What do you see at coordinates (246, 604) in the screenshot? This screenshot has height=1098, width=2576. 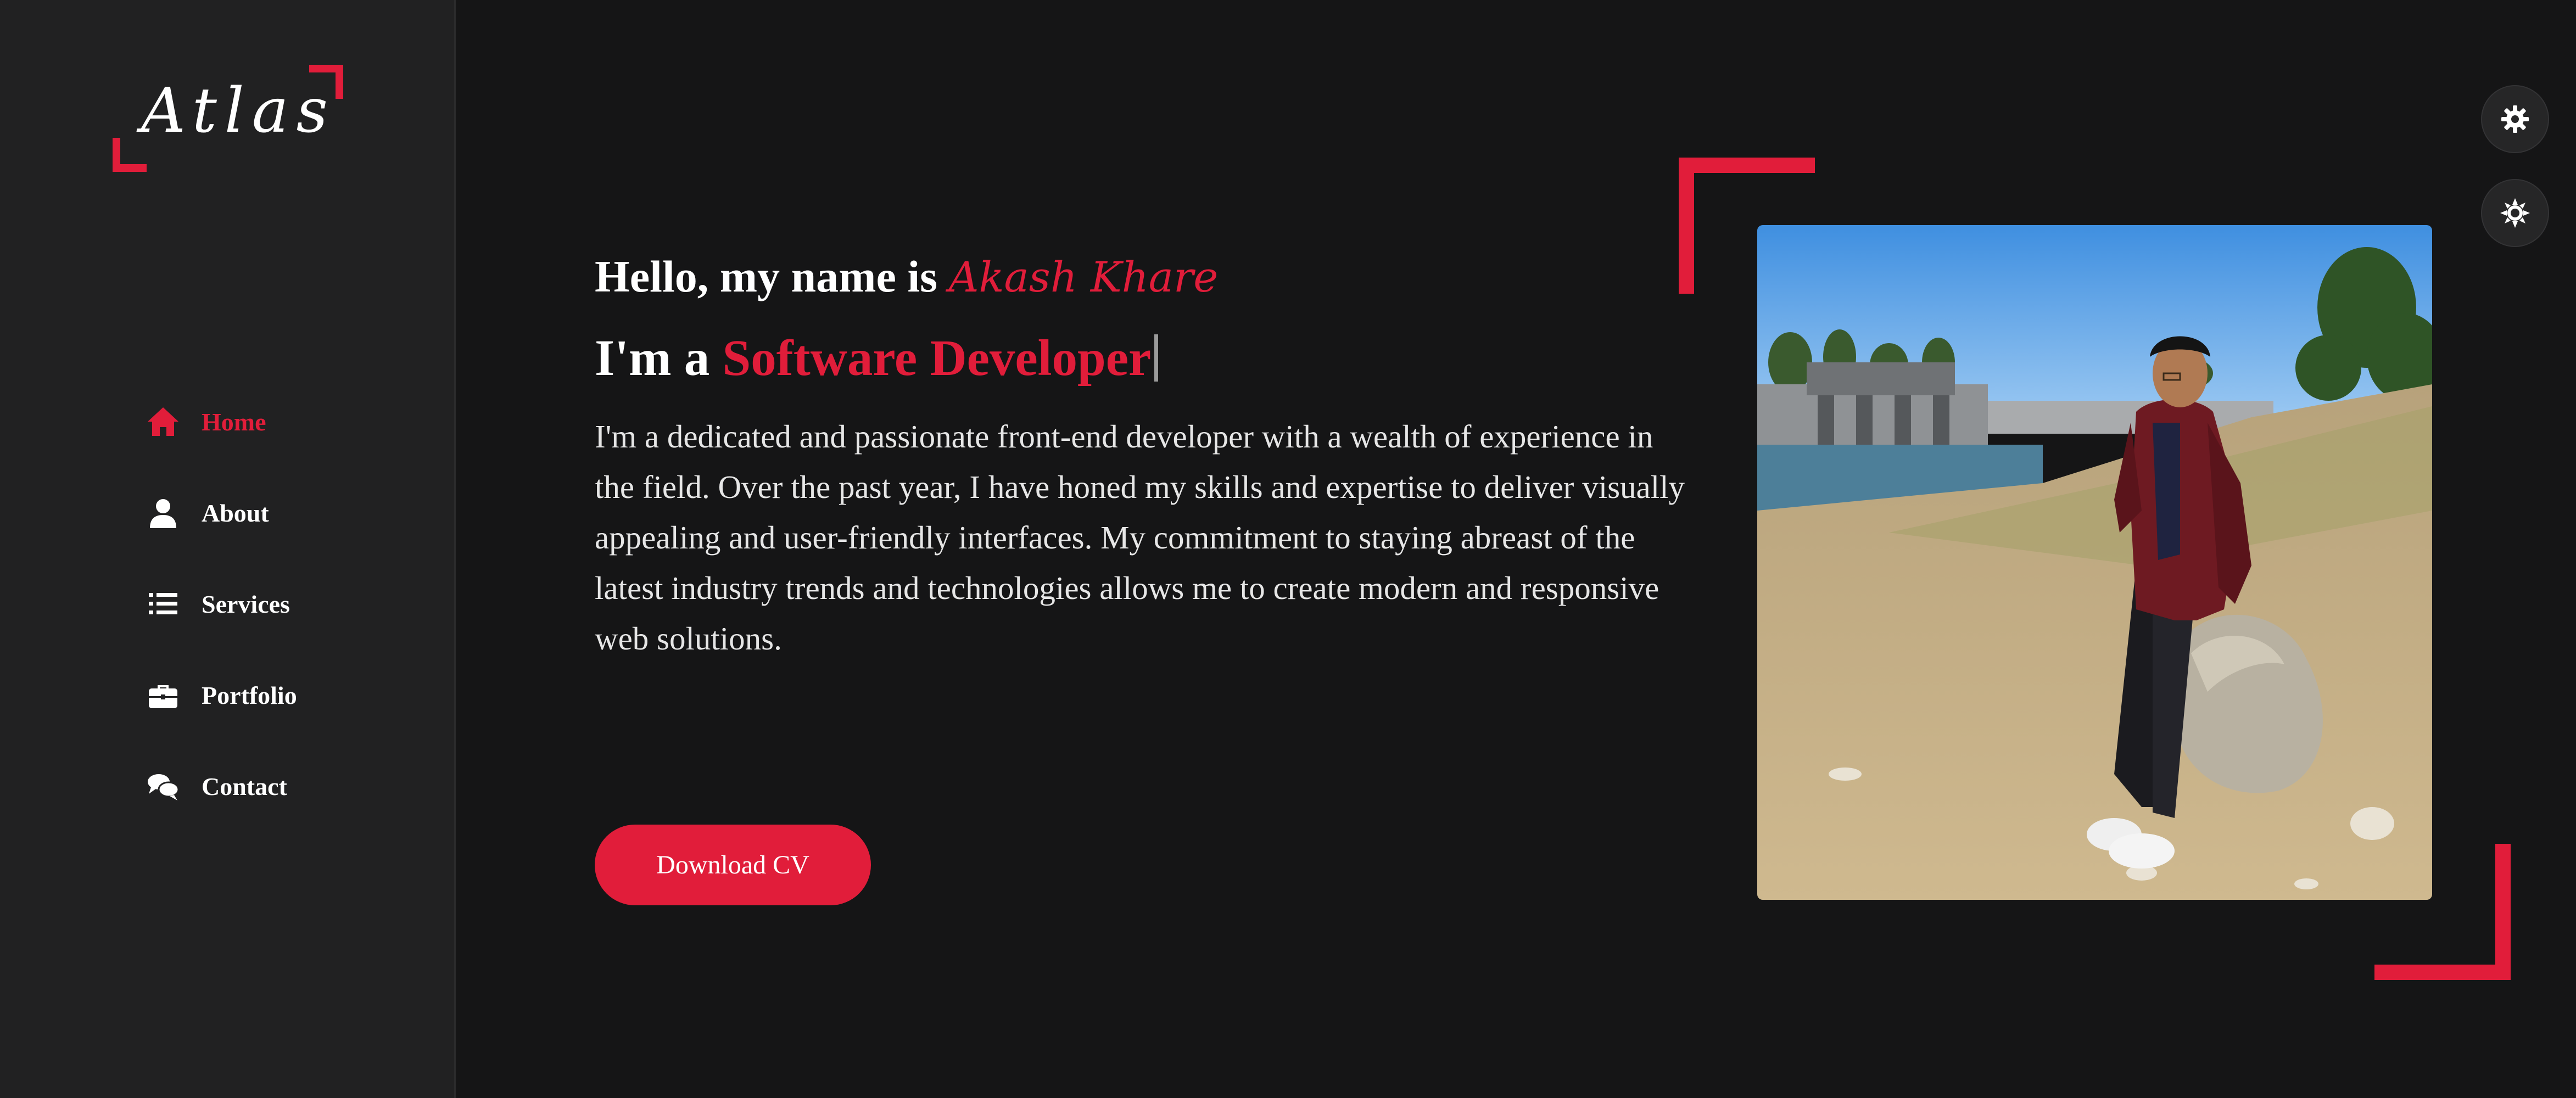 I see `nav-label-services: Services` at bounding box center [246, 604].